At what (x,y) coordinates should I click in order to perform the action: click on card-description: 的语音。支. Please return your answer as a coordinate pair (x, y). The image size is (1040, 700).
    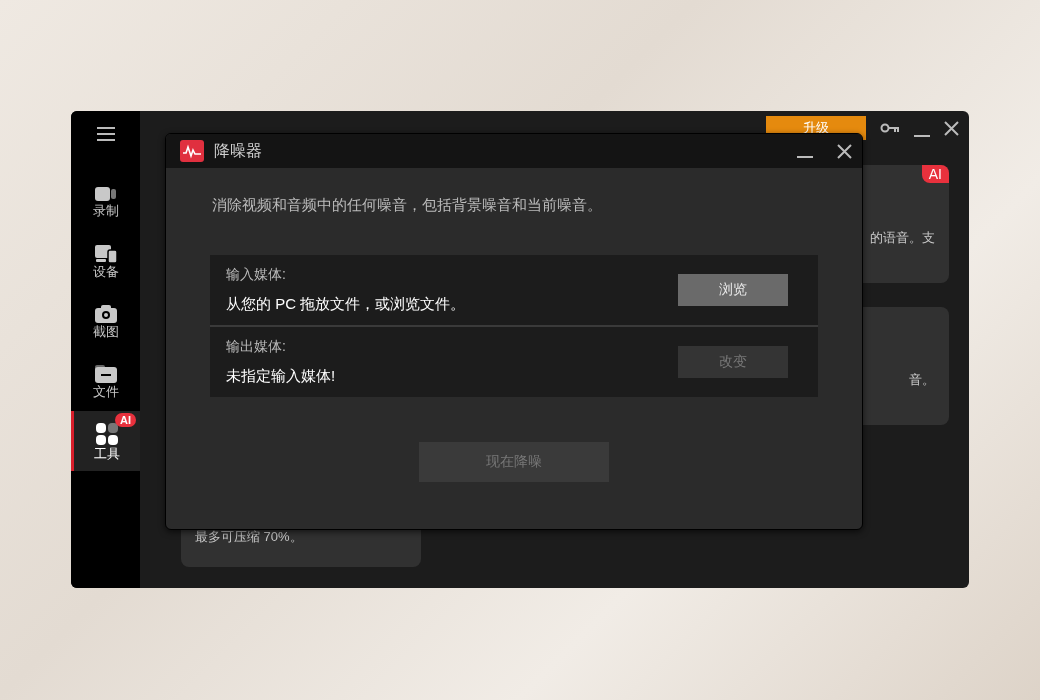
    Looking at the image, I should click on (902, 237).